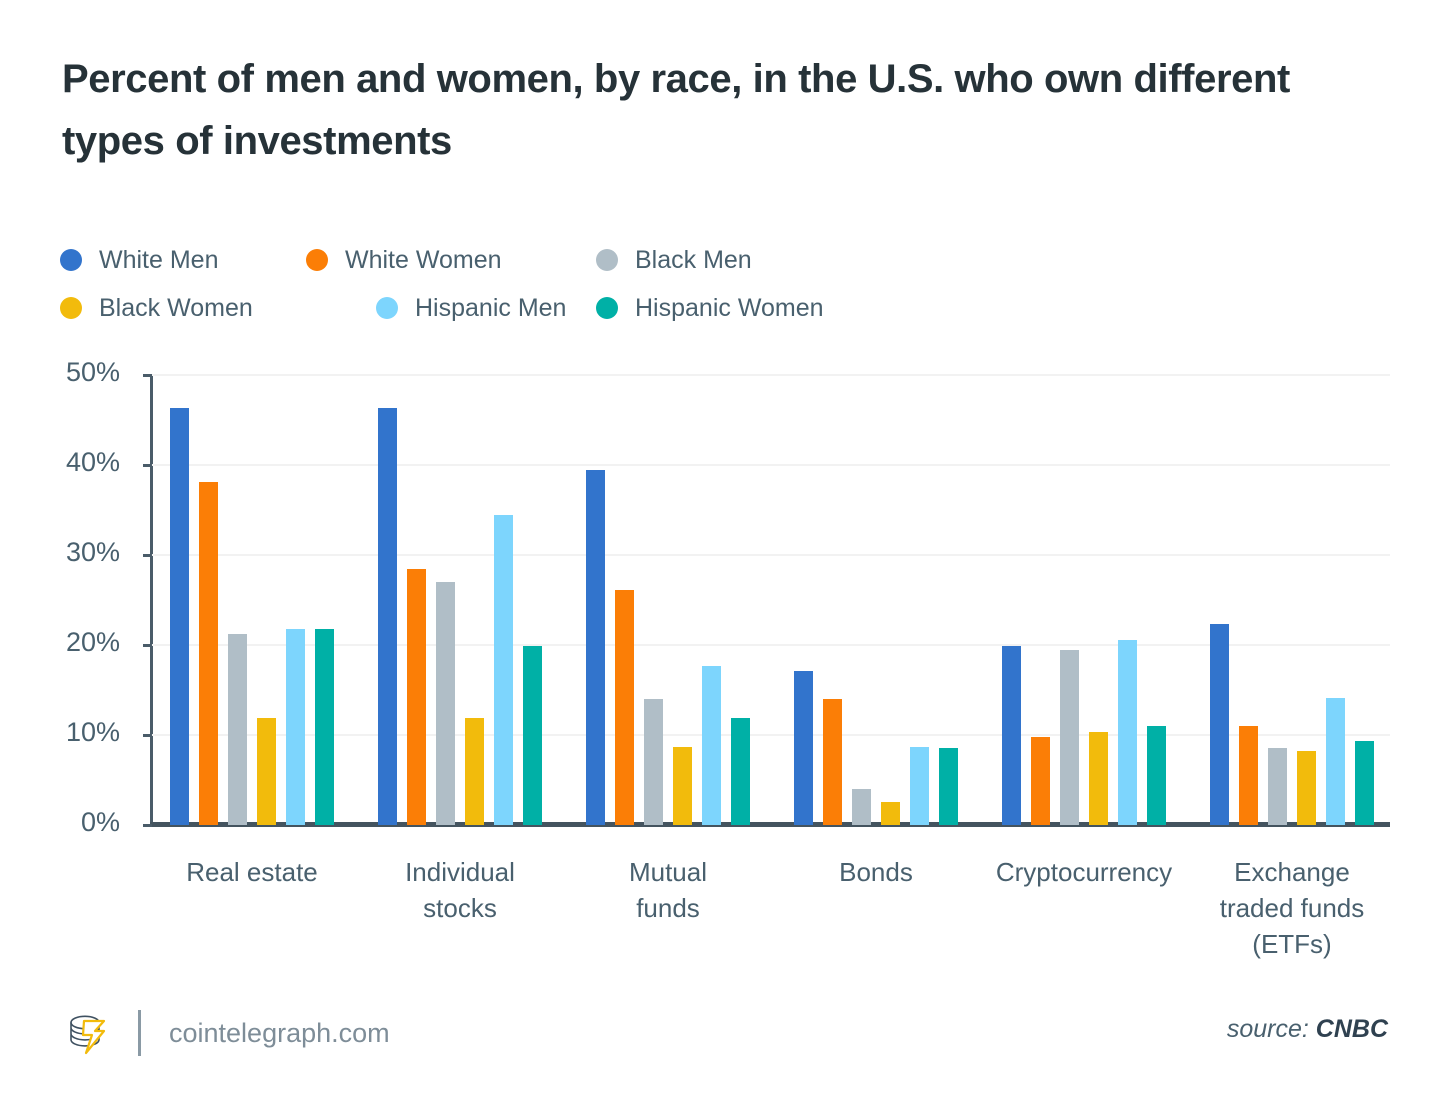  What do you see at coordinates (92, 642) in the screenshot?
I see `y-axis-tick-label: 20%` at bounding box center [92, 642].